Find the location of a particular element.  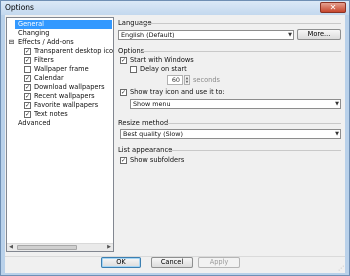

seconds-unit-label: seconds is located at coordinates (206, 80).